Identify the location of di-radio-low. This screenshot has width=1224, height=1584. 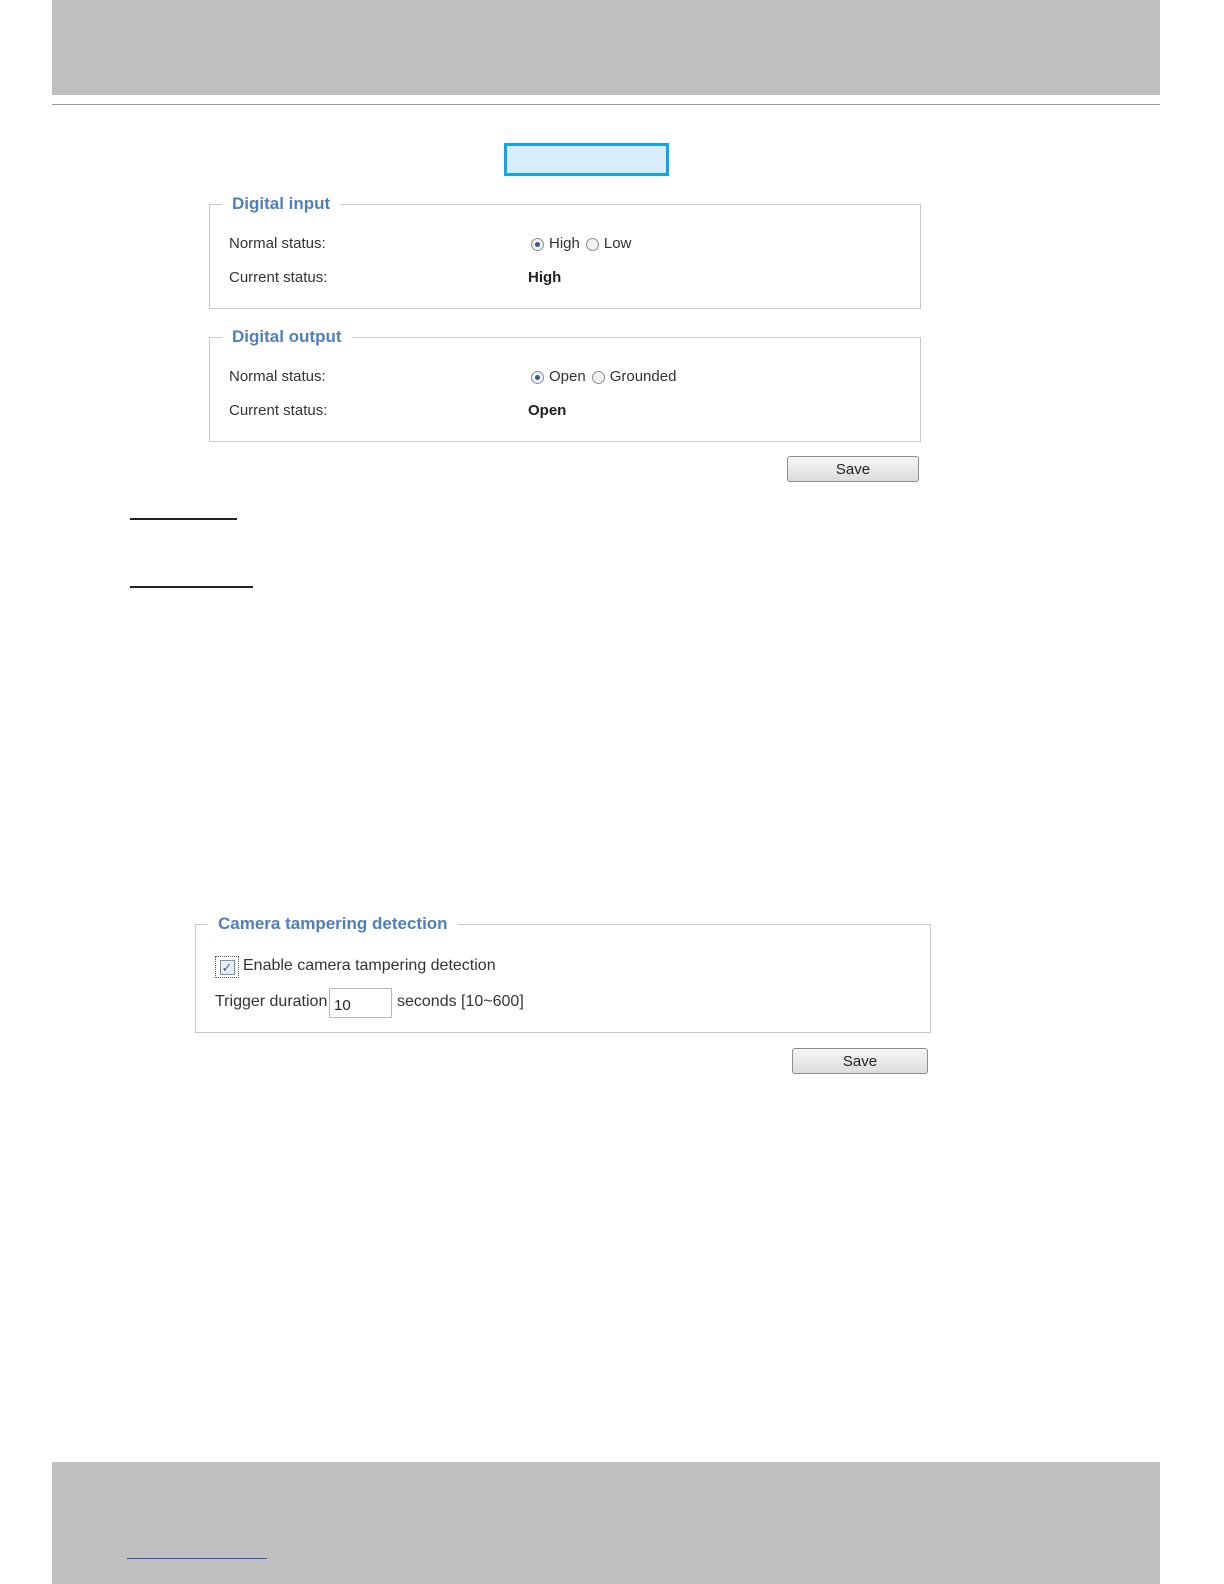
(592, 244).